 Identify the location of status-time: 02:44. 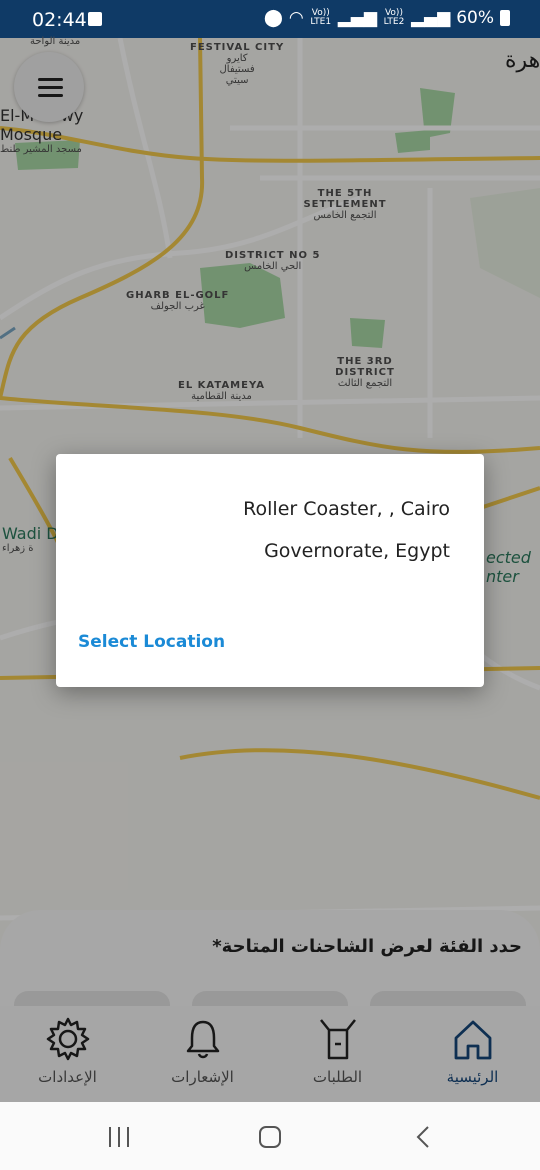
(59, 20).